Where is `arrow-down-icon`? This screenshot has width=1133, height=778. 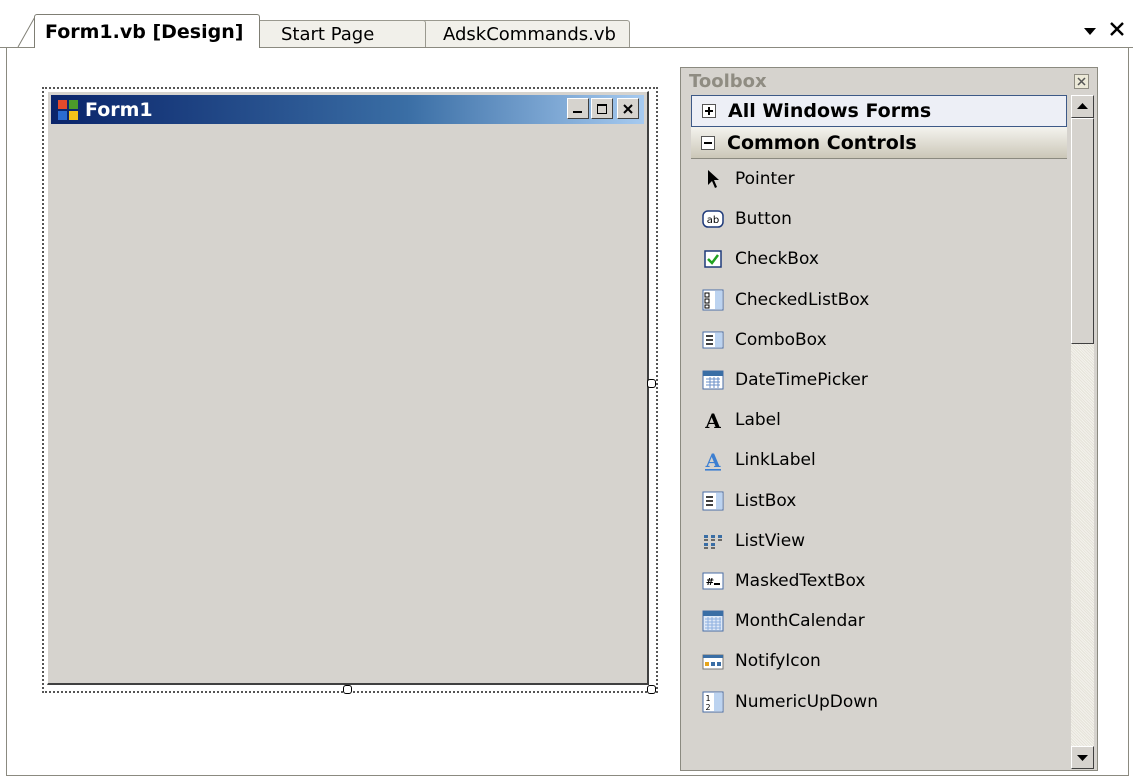
arrow-down-icon is located at coordinates (1082, 758).